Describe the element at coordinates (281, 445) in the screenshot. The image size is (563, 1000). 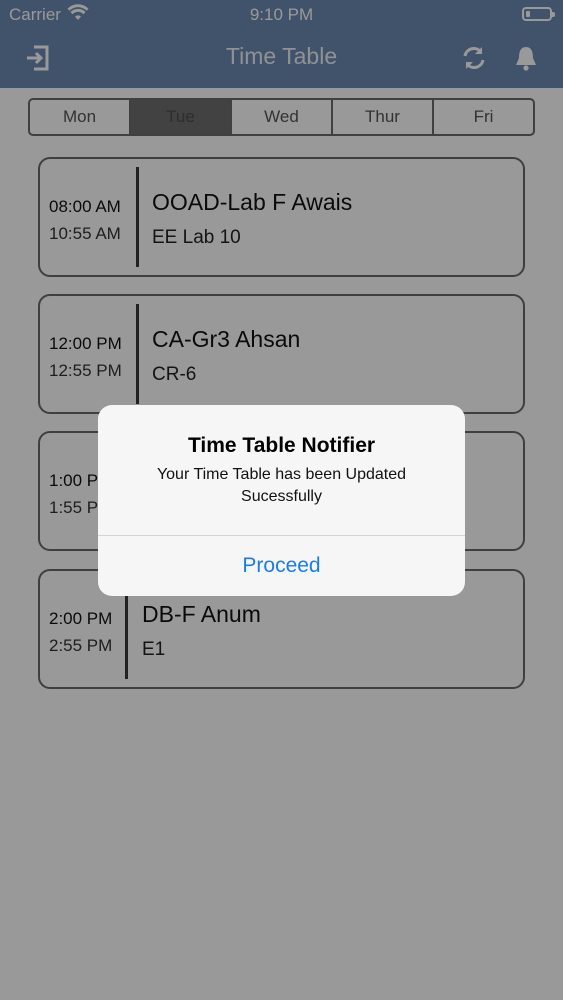
I see `alert-title: Time Table Notifier` at that location.